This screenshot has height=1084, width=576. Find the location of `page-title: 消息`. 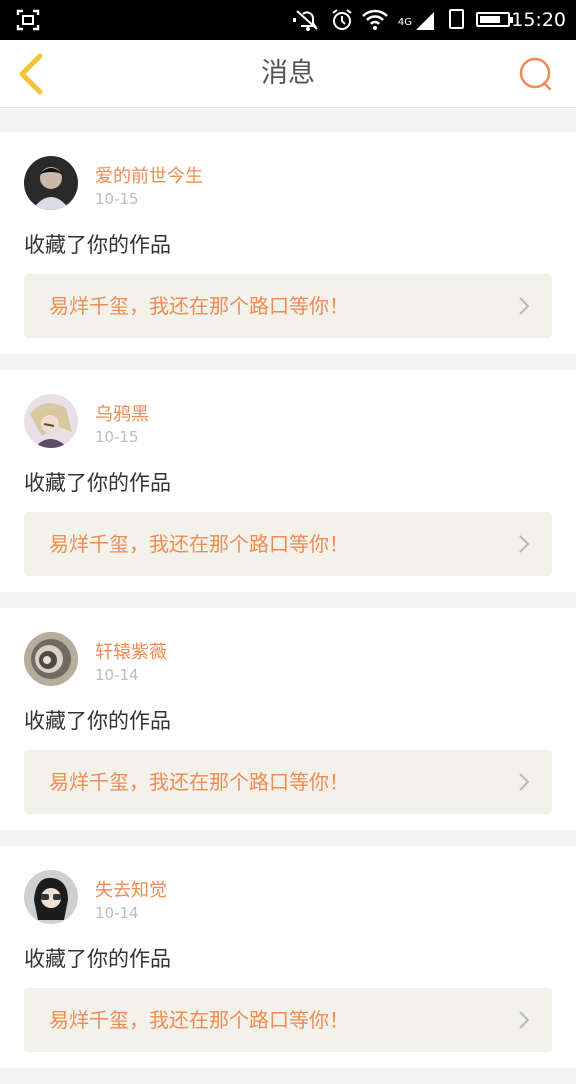

page-title: 消息 is located at coordinates (288, 73).